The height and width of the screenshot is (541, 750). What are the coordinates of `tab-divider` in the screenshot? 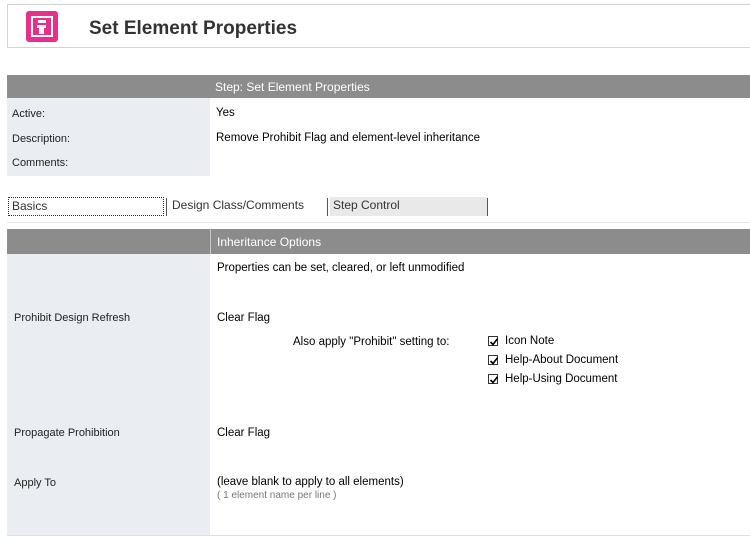 It's located at (378, 222).